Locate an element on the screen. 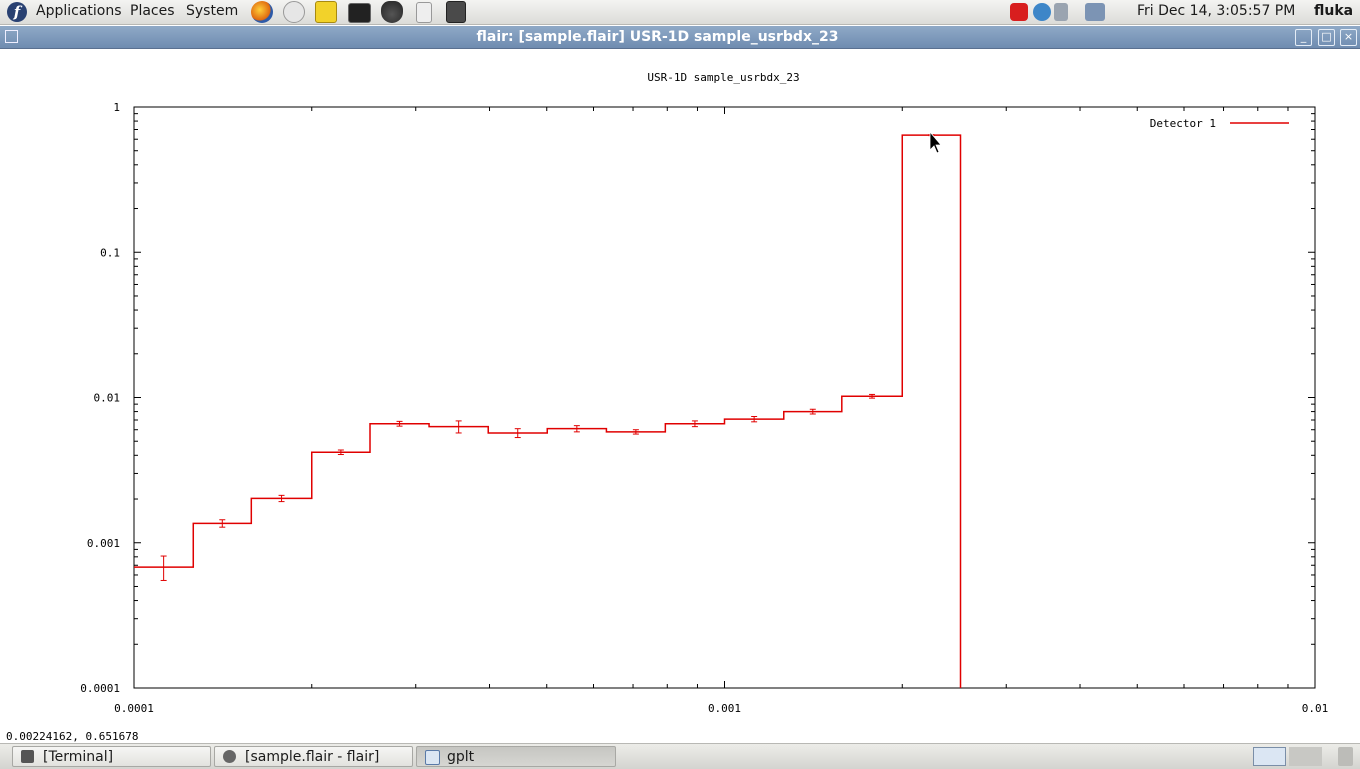 The height and width of the screenshot is (769, 1360). device-icon is located at coordinates (424, 12).